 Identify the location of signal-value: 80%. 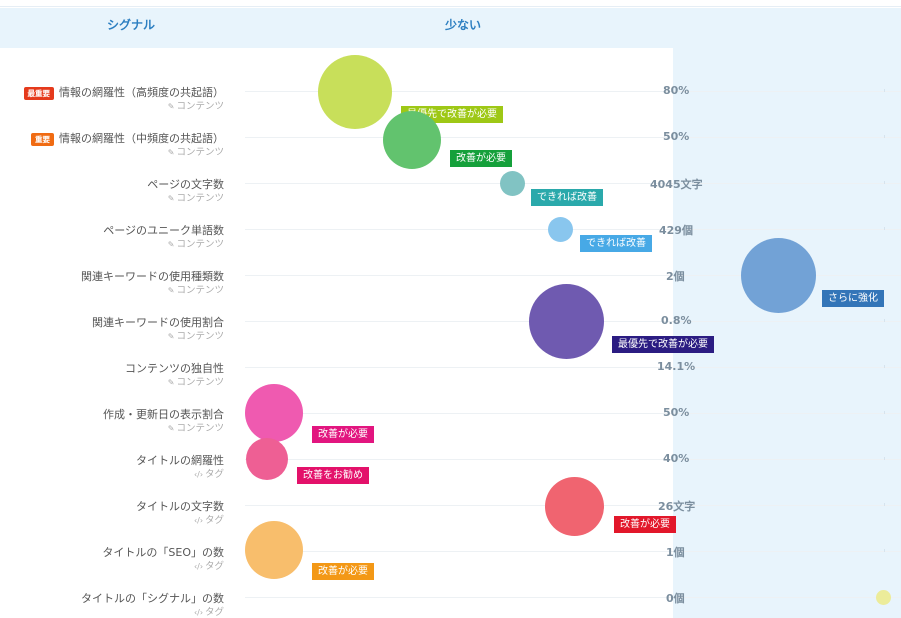
(676, 90).